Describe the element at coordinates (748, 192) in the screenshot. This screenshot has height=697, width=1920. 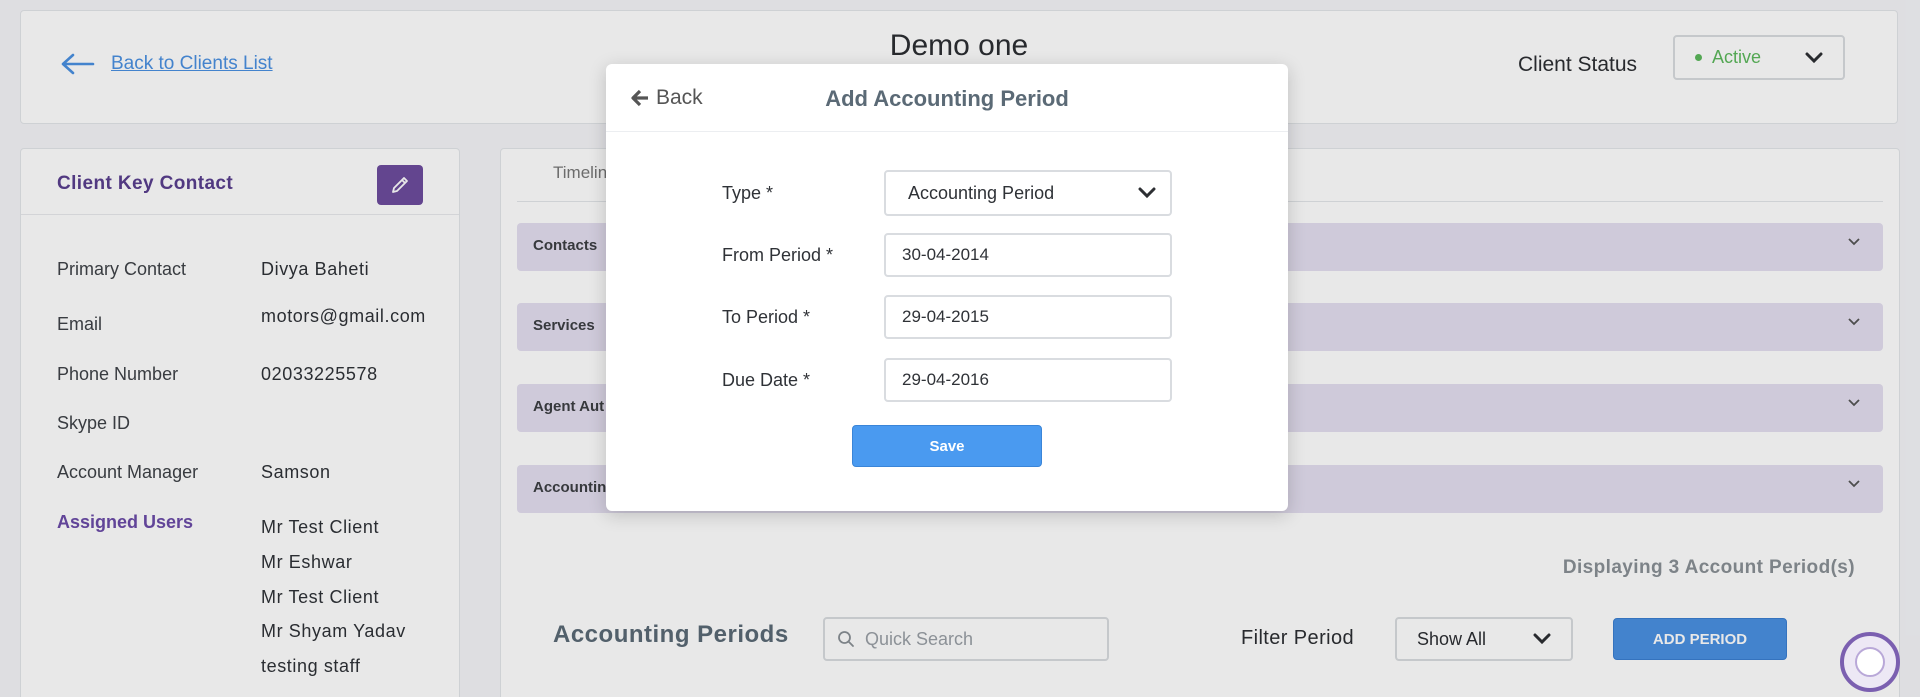
I see `type-label: Type *` at that location.